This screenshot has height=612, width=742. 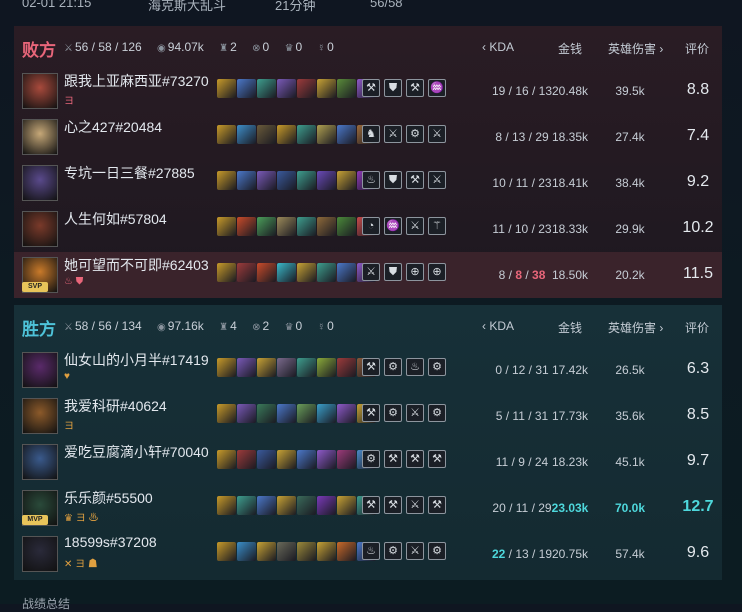 I want to click on damage-header: 英雄伤害 ›, so click(x=635, y=327).